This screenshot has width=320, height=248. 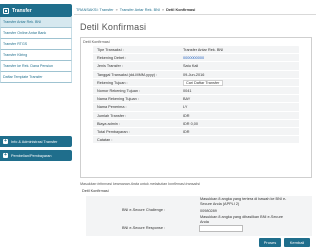 I want to click on detail-row-nama-penerima: Nama Penerima : LY, so click(x=196, y=107).